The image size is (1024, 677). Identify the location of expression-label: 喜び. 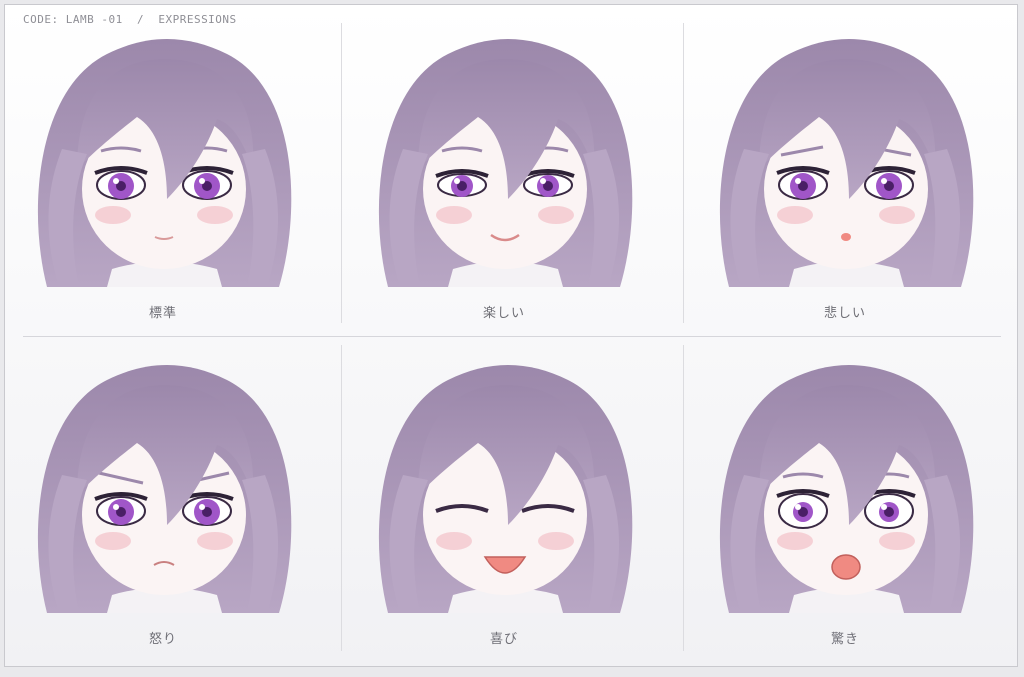
(503, 639).